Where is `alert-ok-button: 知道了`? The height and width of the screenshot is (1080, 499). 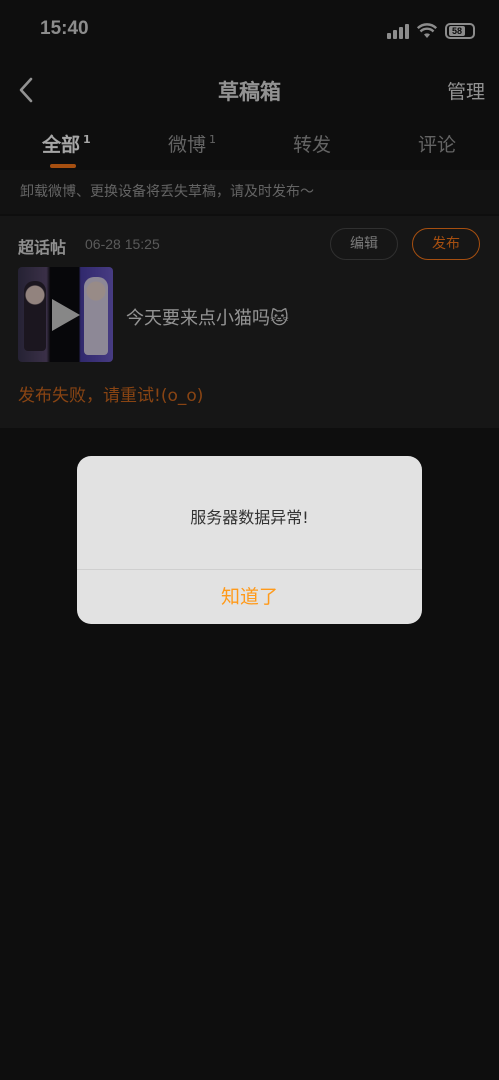 alert-ok-button: 知道了 is located at coordinates (249, 597).